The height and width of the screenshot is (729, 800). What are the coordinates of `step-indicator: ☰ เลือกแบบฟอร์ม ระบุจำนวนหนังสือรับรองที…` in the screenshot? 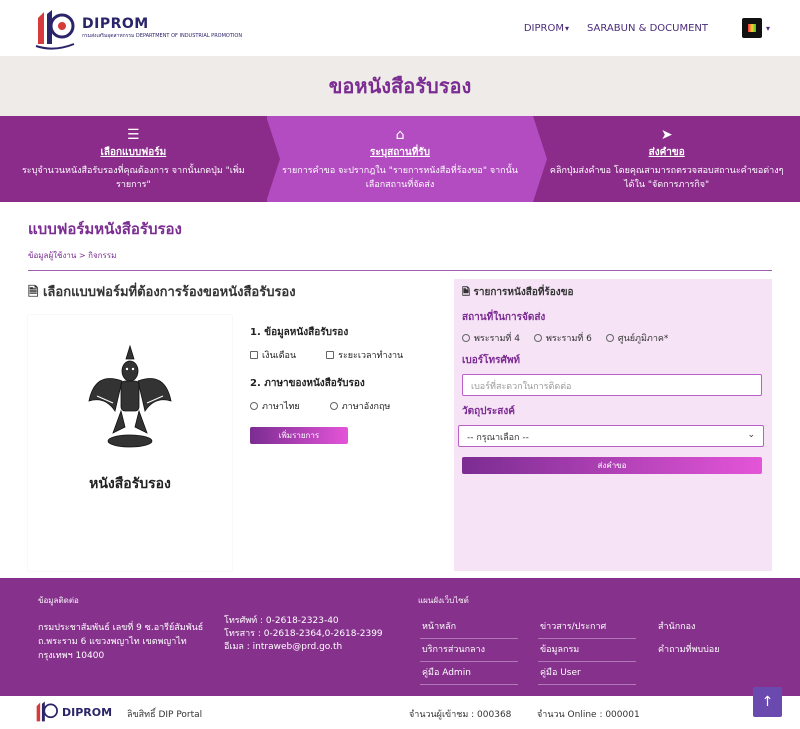 It's located at (400, 159).